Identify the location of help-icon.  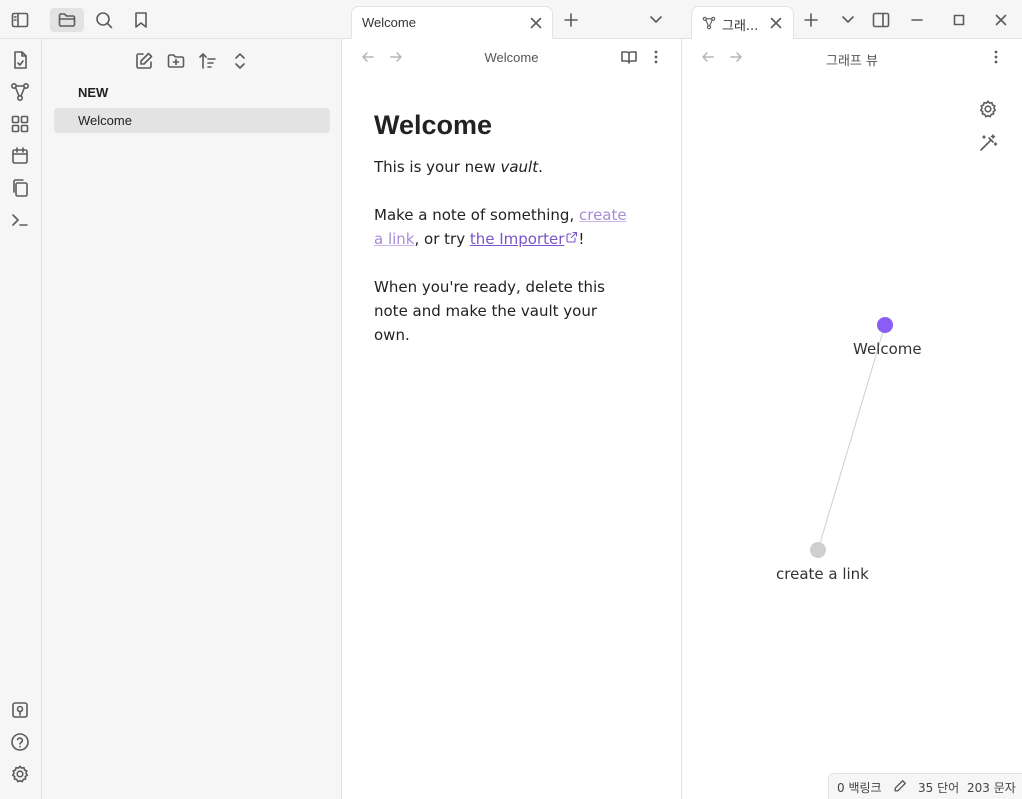
(20, 742).